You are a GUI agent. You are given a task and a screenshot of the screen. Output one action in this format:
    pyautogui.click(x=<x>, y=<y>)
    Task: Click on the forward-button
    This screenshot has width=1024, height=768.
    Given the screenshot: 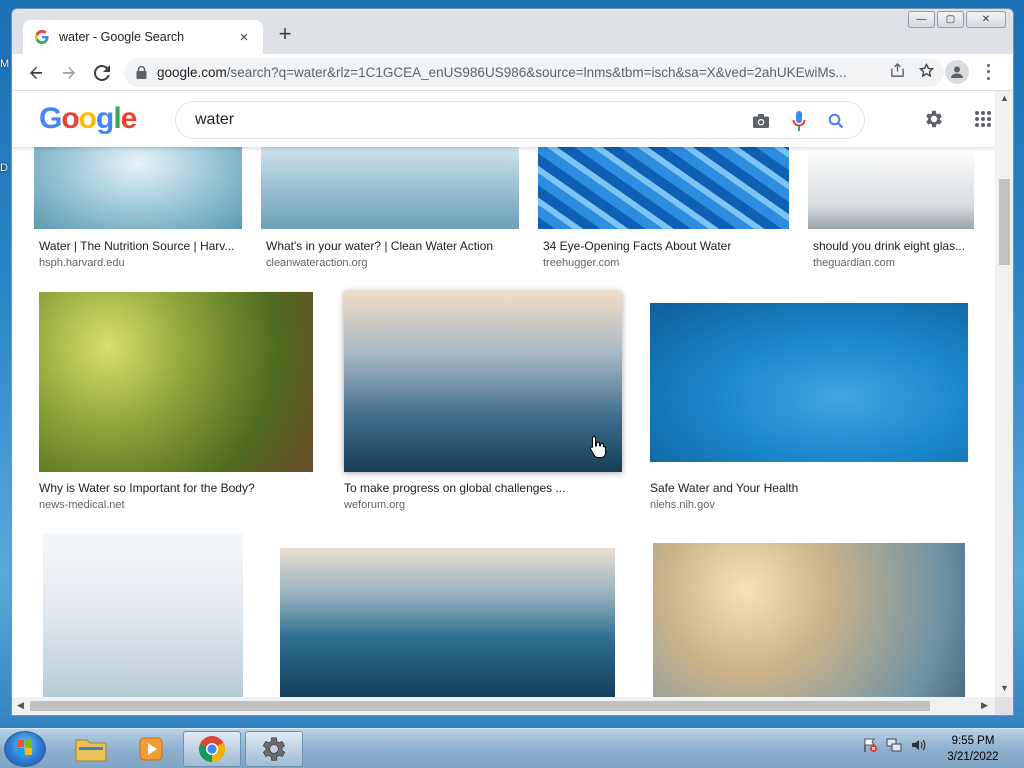 What is the action you would take?
    pyautogui.click(x=69, y=73)
    